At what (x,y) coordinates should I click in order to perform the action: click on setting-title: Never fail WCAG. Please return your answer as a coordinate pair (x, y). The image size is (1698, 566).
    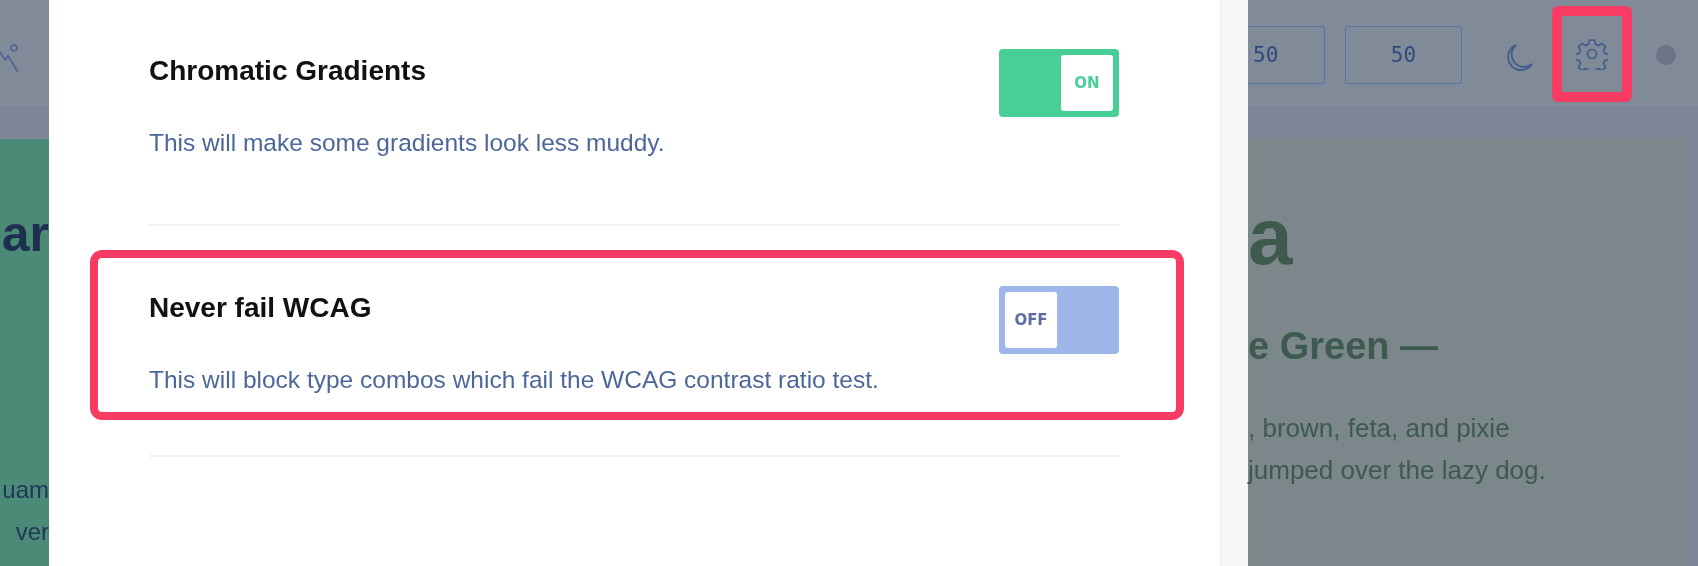
    Looking at the image, I should click on (261, 308).